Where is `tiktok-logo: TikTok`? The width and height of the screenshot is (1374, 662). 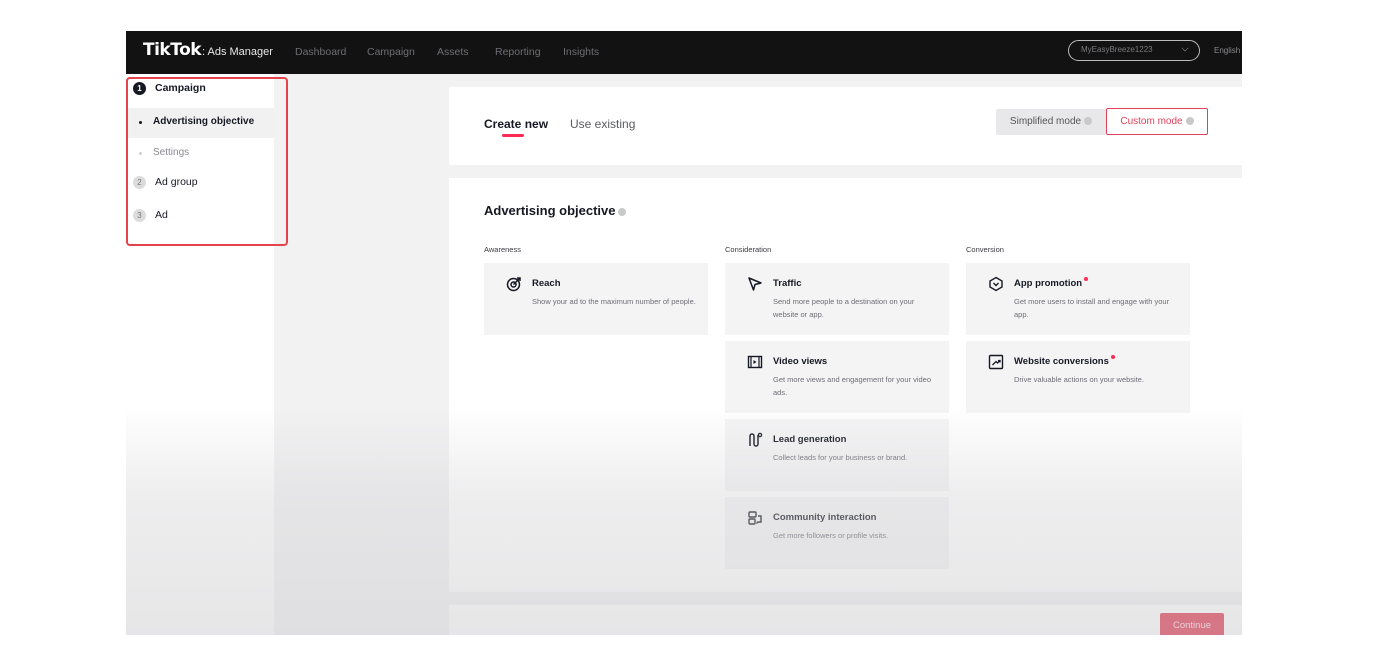 tiktok-logo: TikTok is located at coordinates (172, 50).